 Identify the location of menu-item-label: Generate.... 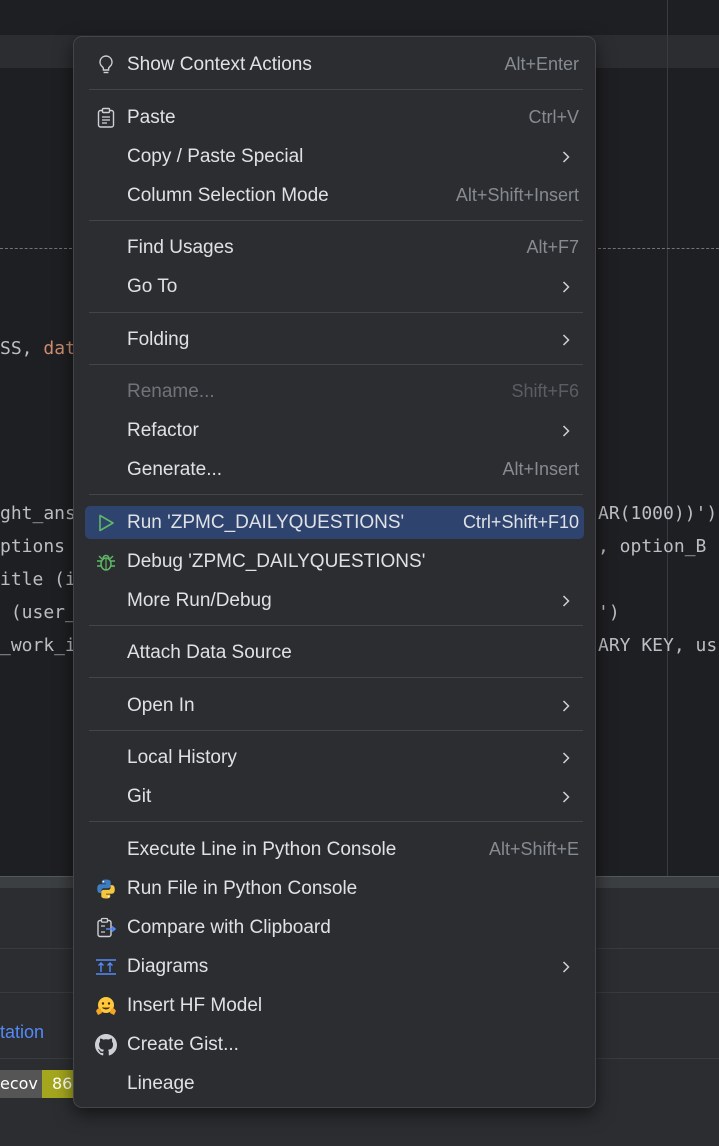
(175, 469).